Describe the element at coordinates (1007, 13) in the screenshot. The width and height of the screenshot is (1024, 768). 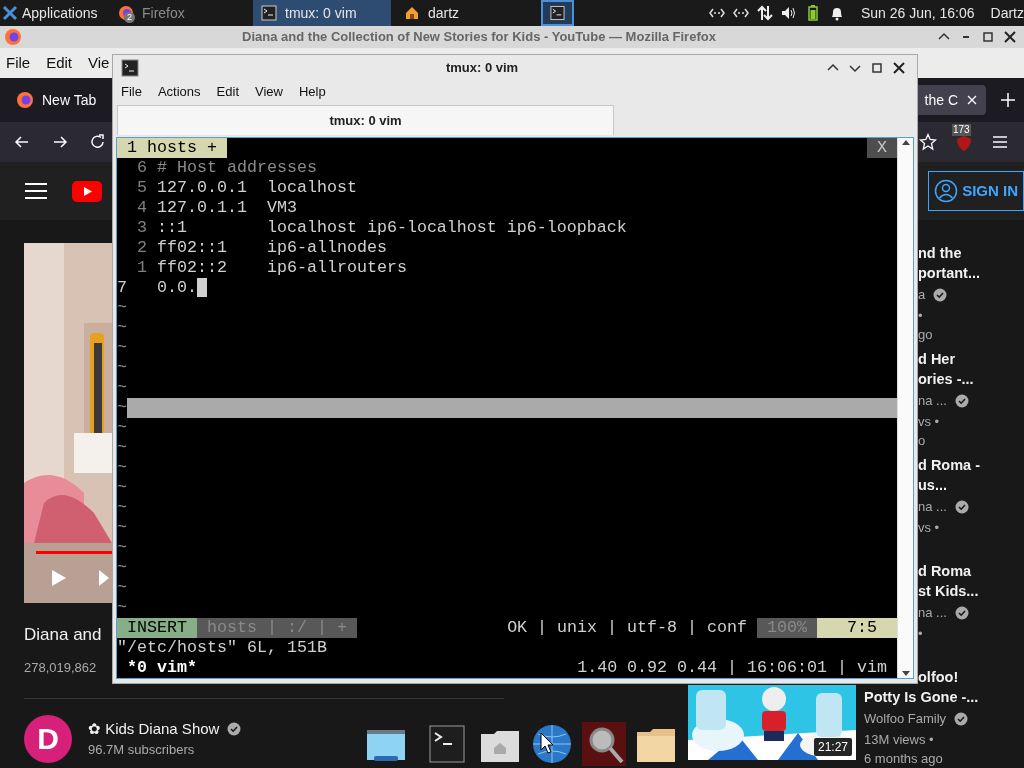
I see `user-name: Dartz` at that location.